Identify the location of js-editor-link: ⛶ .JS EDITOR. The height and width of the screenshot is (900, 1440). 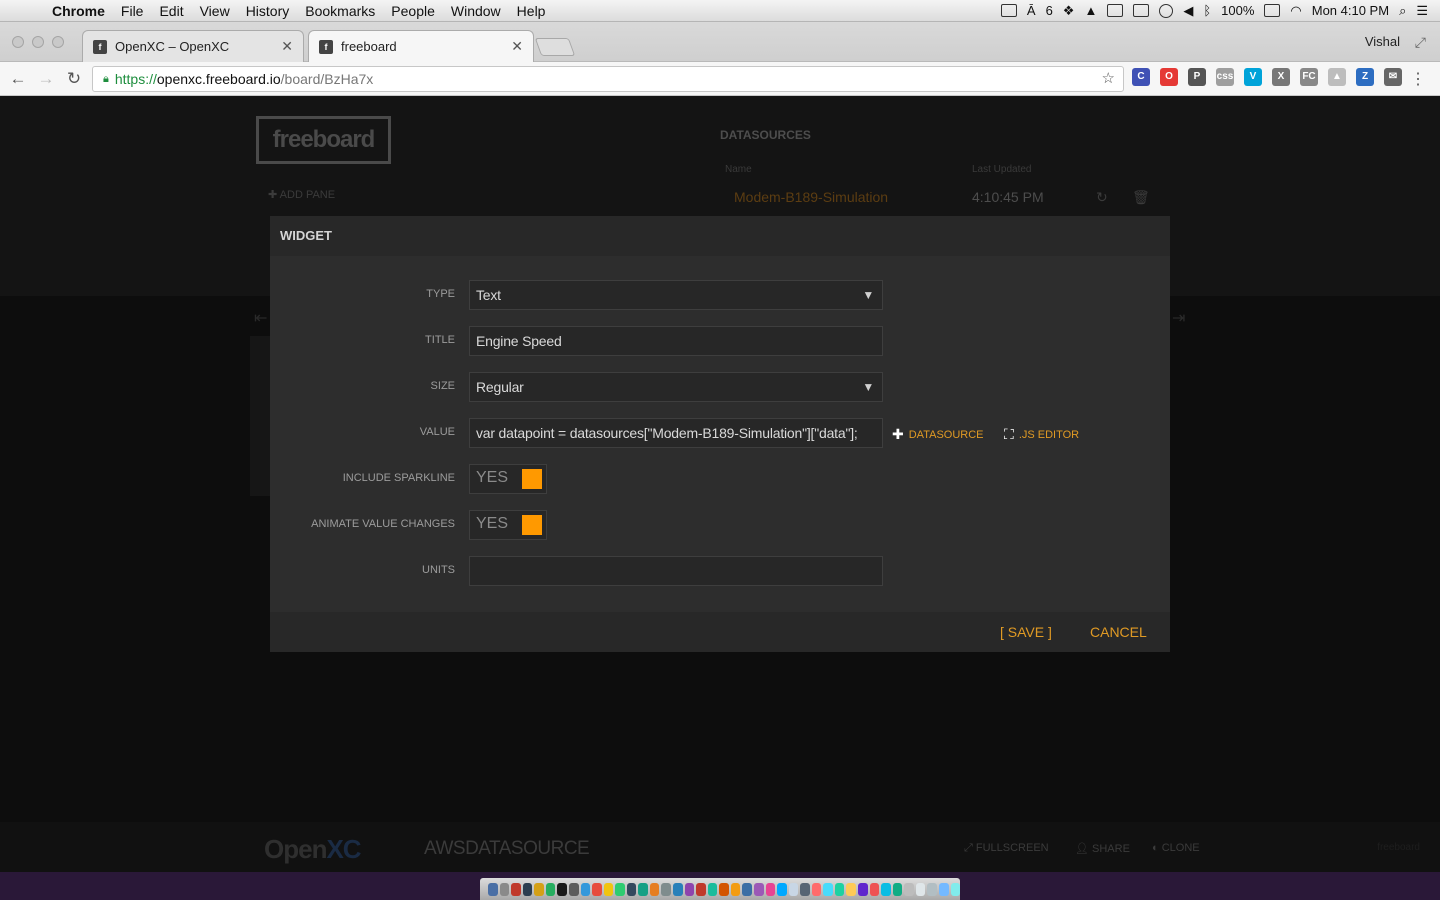
(1041, 434).